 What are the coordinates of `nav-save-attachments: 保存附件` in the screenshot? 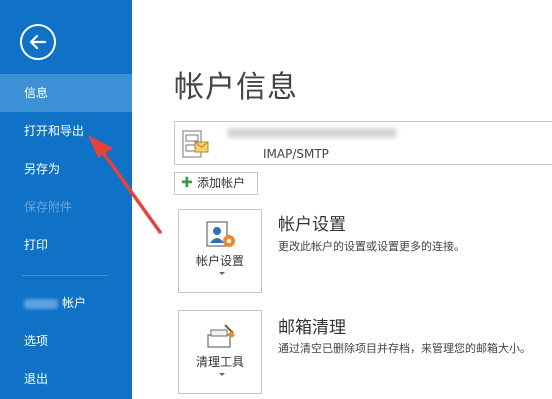 It's located at (66, 207).